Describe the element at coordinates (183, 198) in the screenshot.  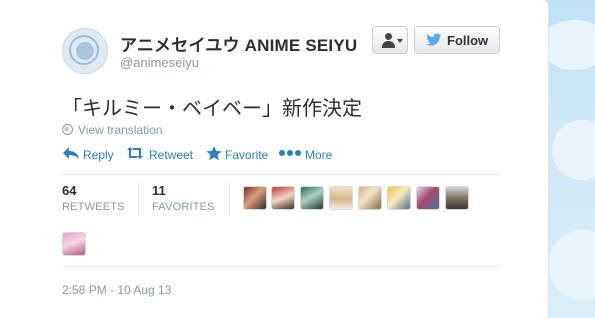
I see `favorites-stat: 11 FAVORITES` at that location.